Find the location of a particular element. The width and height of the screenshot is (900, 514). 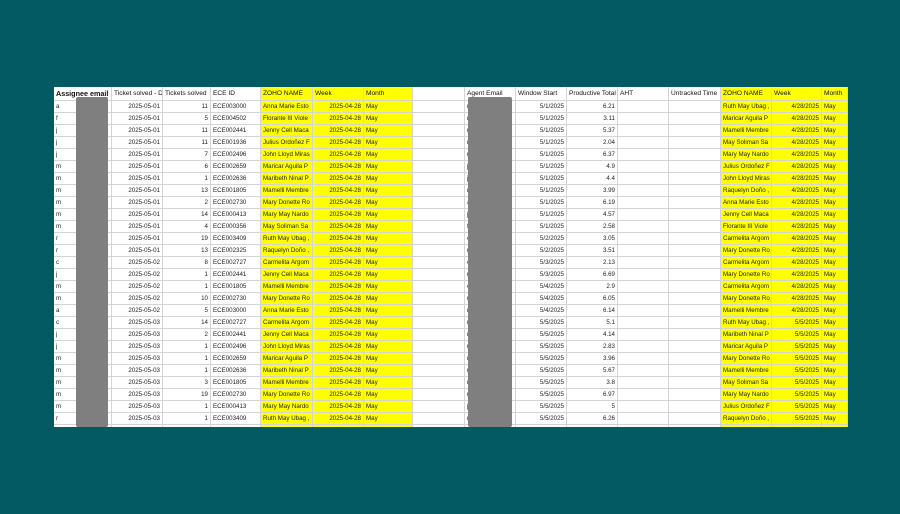

productive-total-cell: 3.05 is located at coordinates (592, 239).